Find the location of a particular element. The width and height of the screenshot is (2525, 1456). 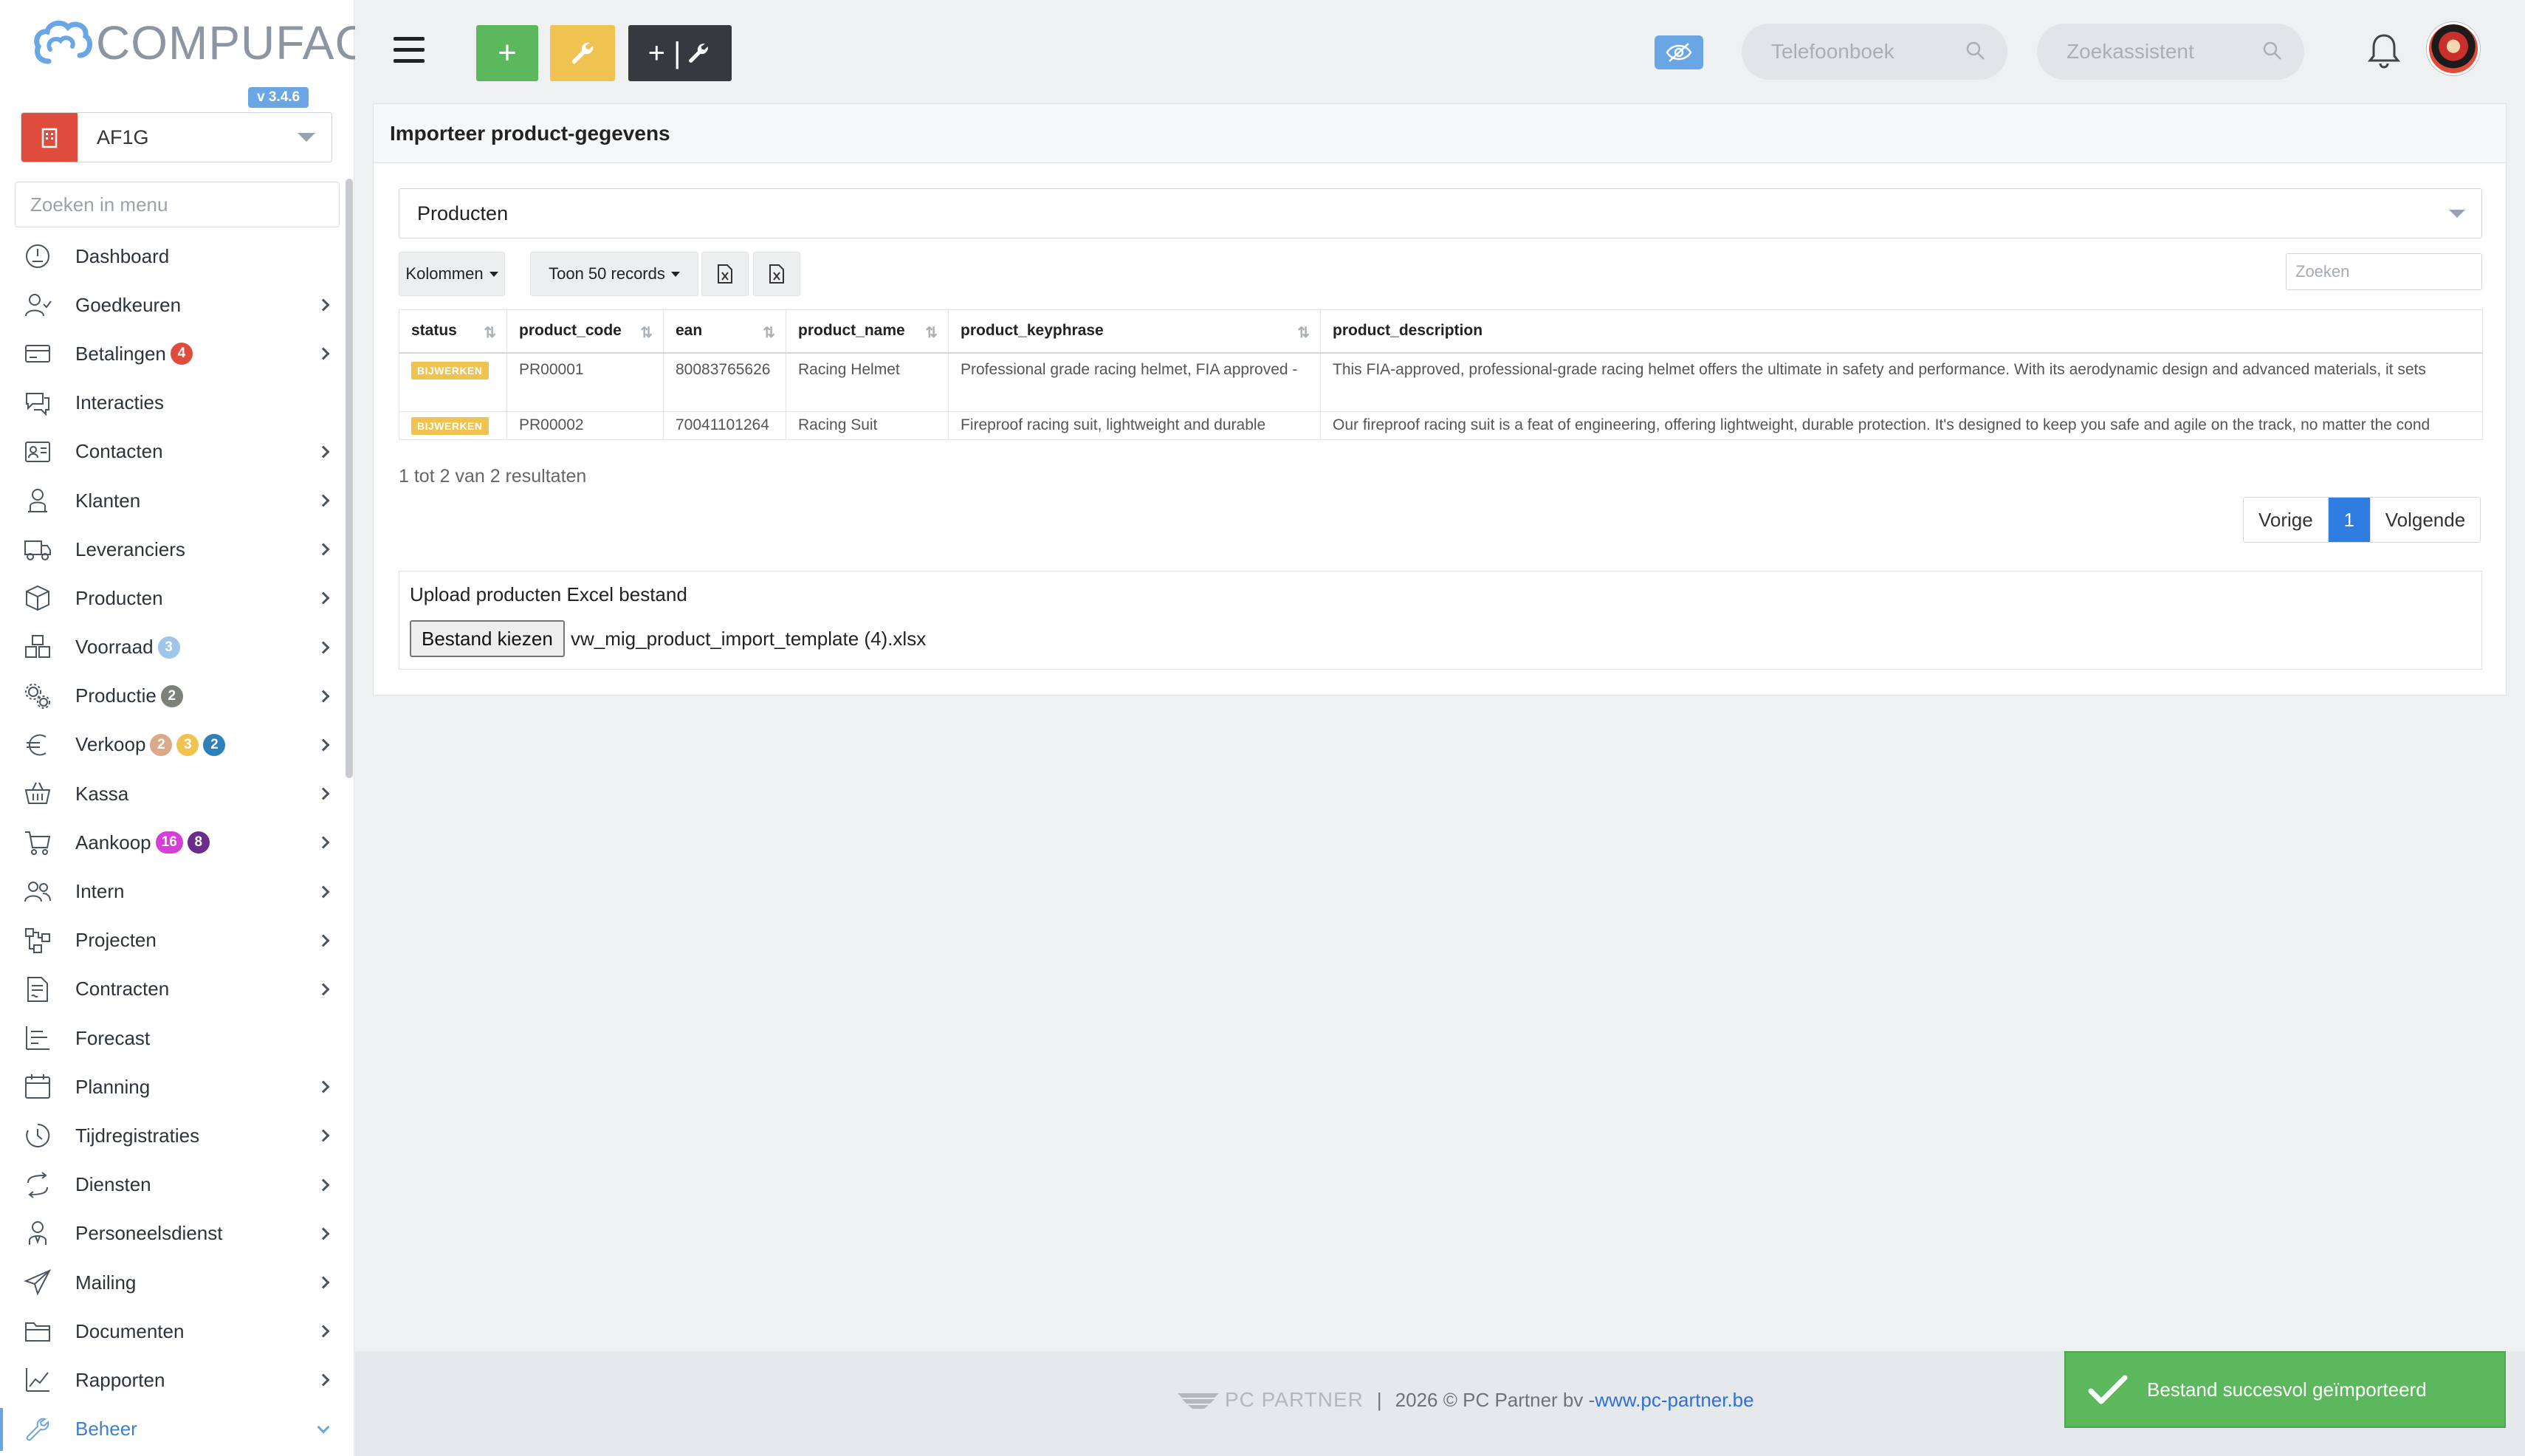

sidebar-item-voorraad: Voorraad 3 is located at coordinates (173, 648).